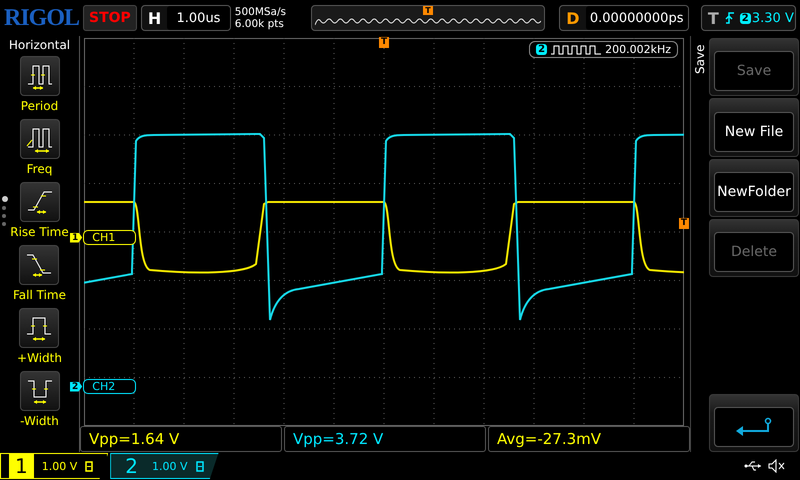  I want to click on softkey-button: NewFolder, so click(754, 192).